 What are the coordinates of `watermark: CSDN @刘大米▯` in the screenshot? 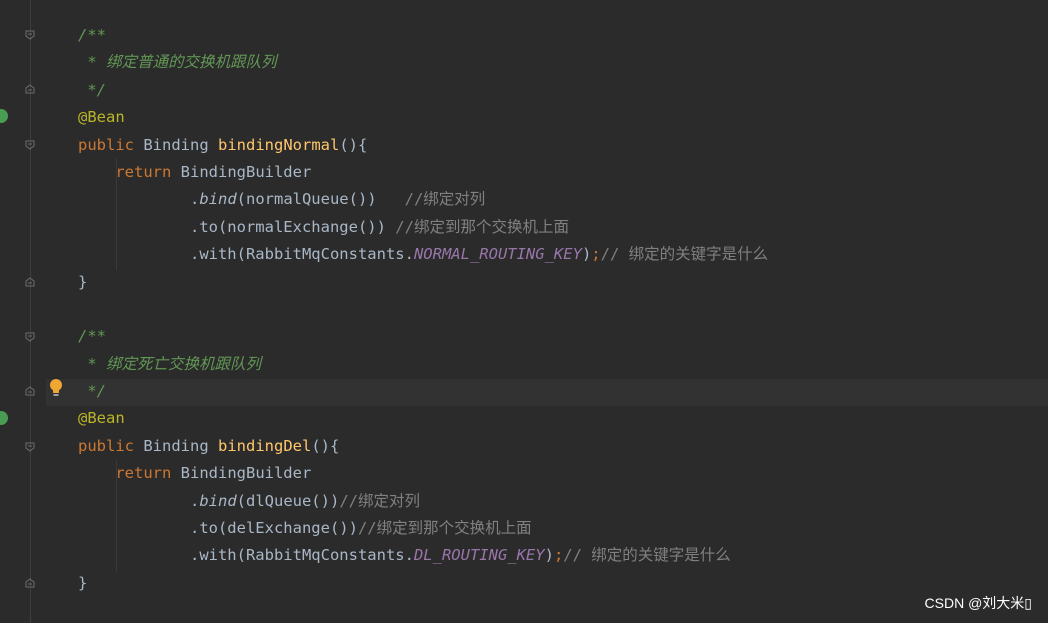 It's located at (978, 603).